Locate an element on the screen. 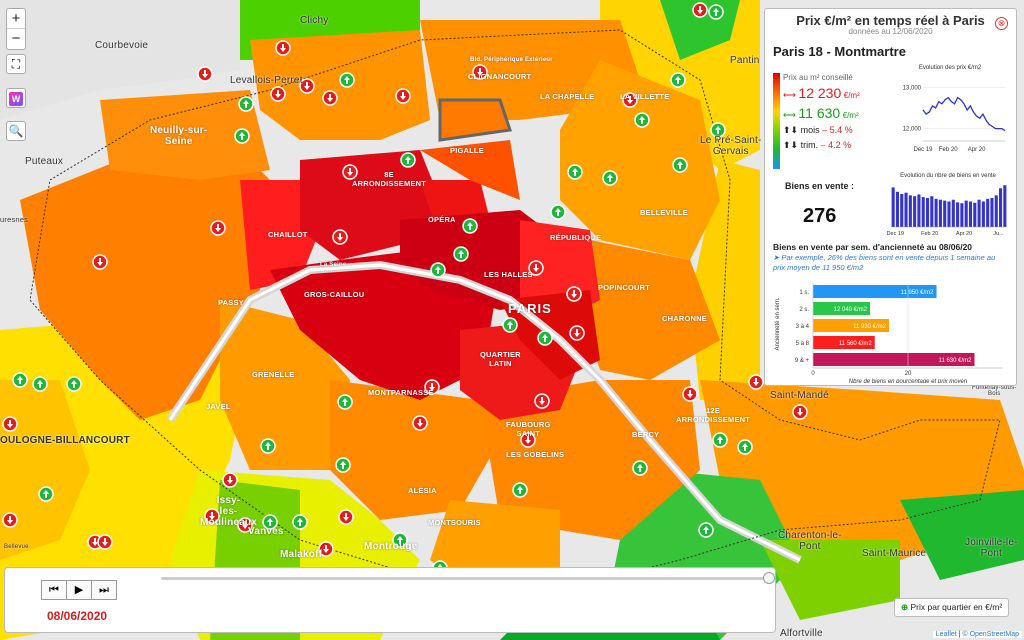  timeline-thumb is located at coordinates (769, 578).